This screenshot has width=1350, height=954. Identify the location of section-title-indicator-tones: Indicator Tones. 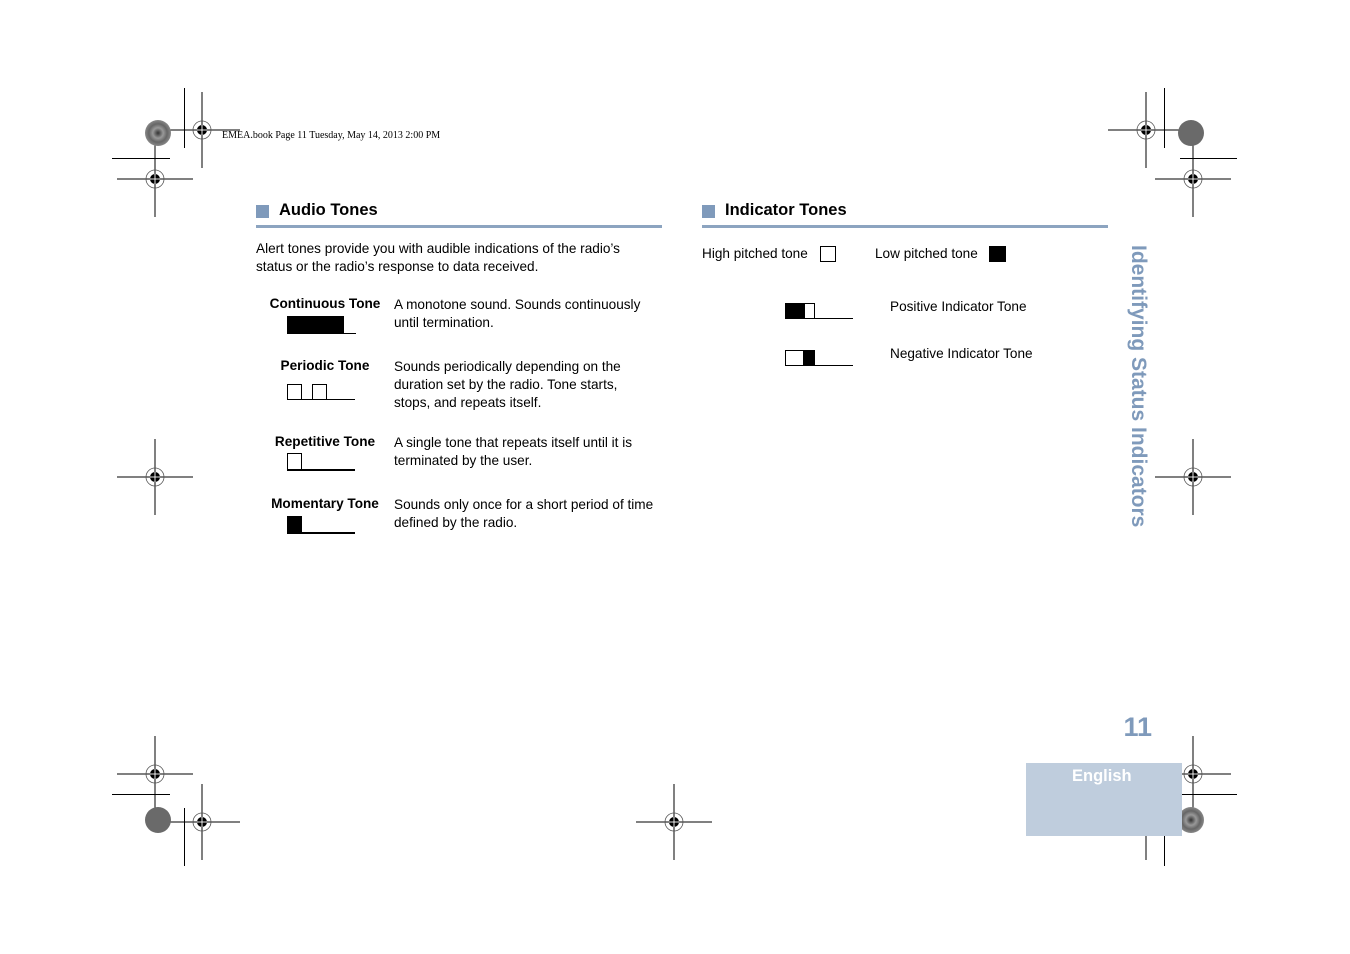
(786, 210).